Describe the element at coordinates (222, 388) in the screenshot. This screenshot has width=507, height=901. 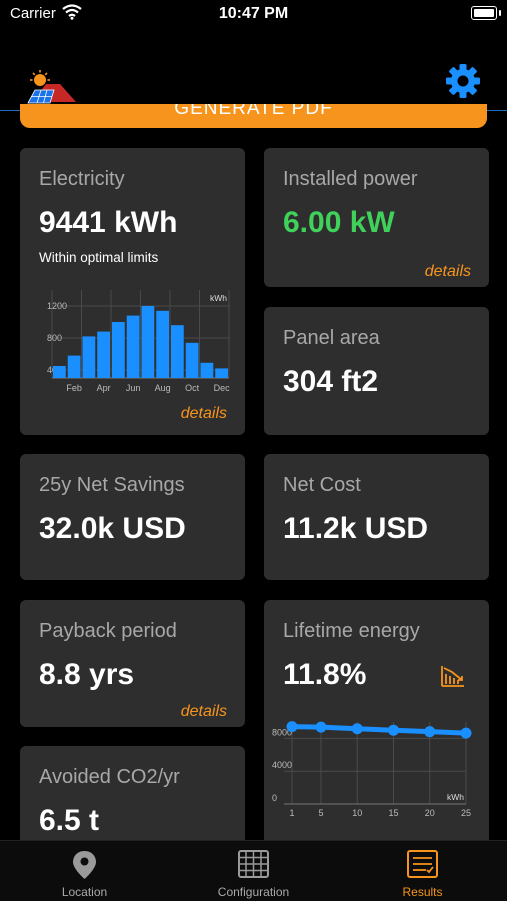
I see `x-tick-label: Dec` at that location.